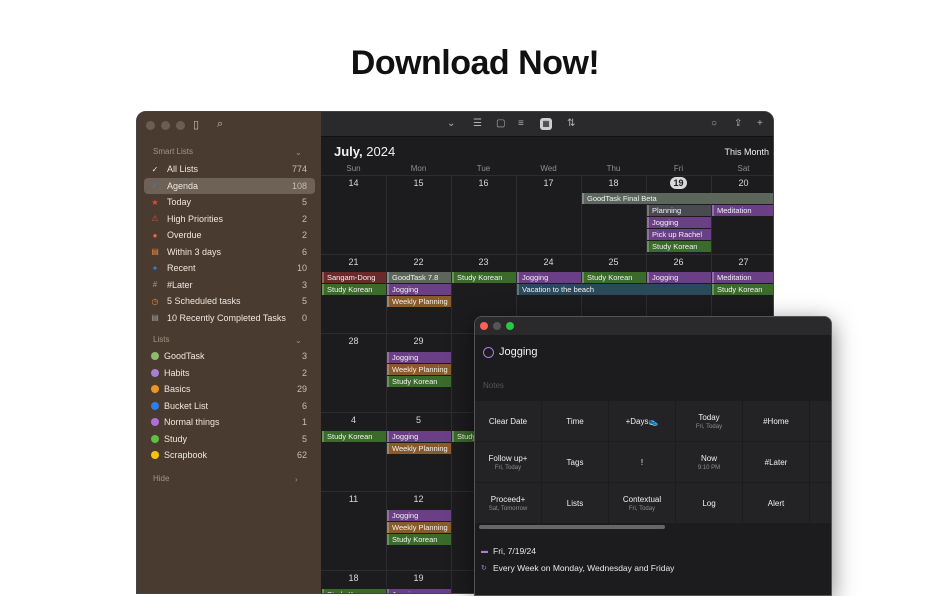 This screenshot has width=950, height=596. Describe the element at coordinates (229, 169) in the screenshot. I see `sidebar-item-all-lists: ✓ All Lists 774` at that location.